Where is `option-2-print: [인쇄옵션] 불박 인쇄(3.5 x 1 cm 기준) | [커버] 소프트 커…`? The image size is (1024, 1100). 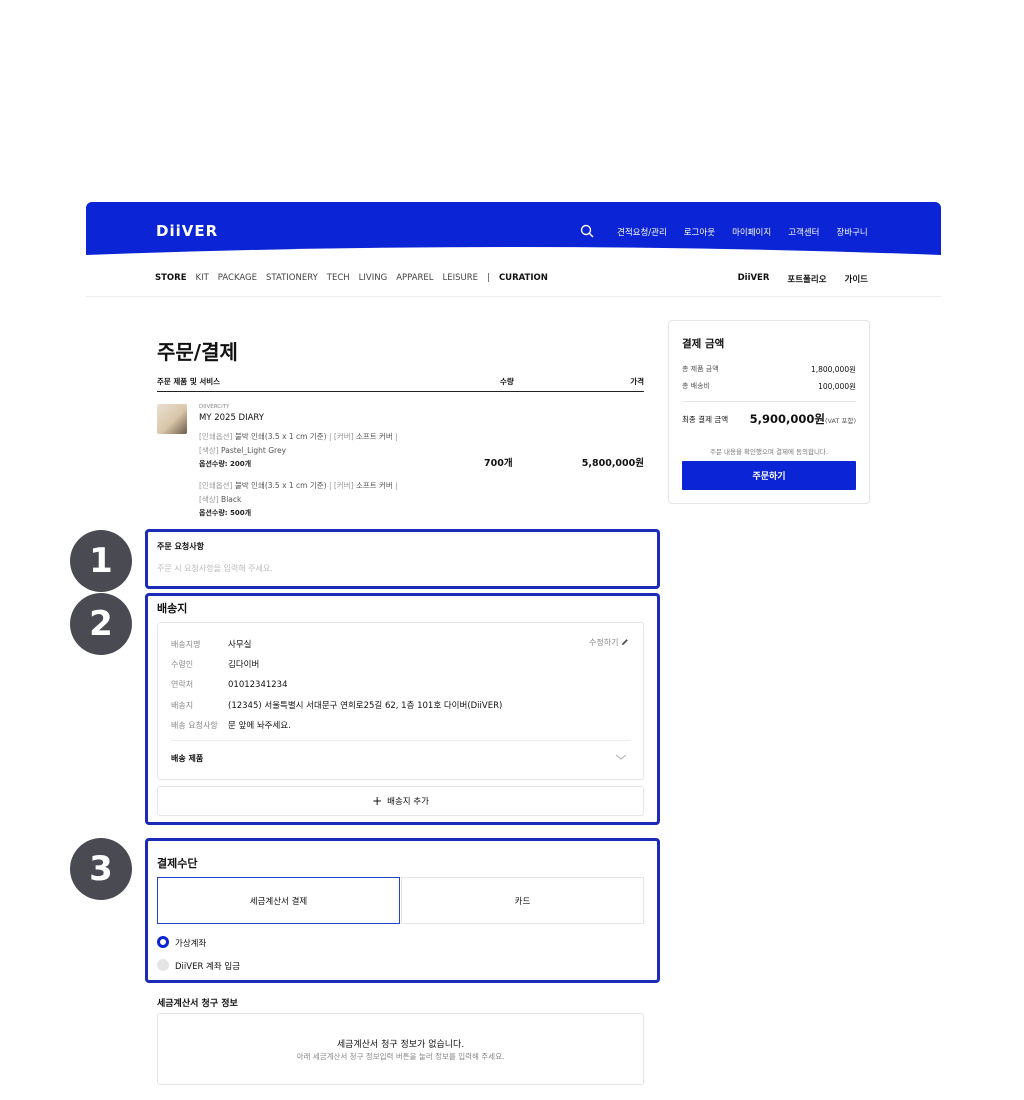
option-2-print: [인쇄옵션] 불박 인쇄(3.5 x 1 cm 기준) | [커버] 소프트 커… is located at coordinates (298, 485).